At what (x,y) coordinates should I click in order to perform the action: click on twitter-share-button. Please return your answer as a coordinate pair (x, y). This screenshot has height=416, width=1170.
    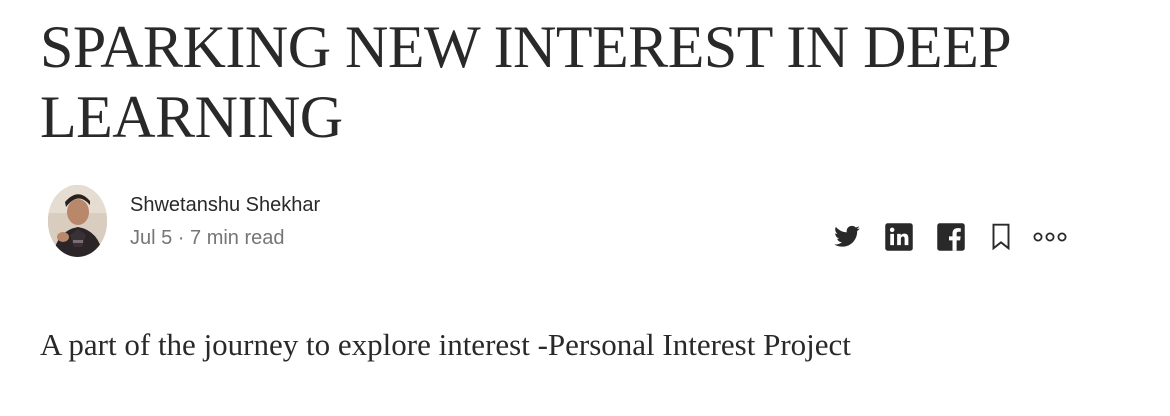
    Looking at the image, I should click on (847, 237).